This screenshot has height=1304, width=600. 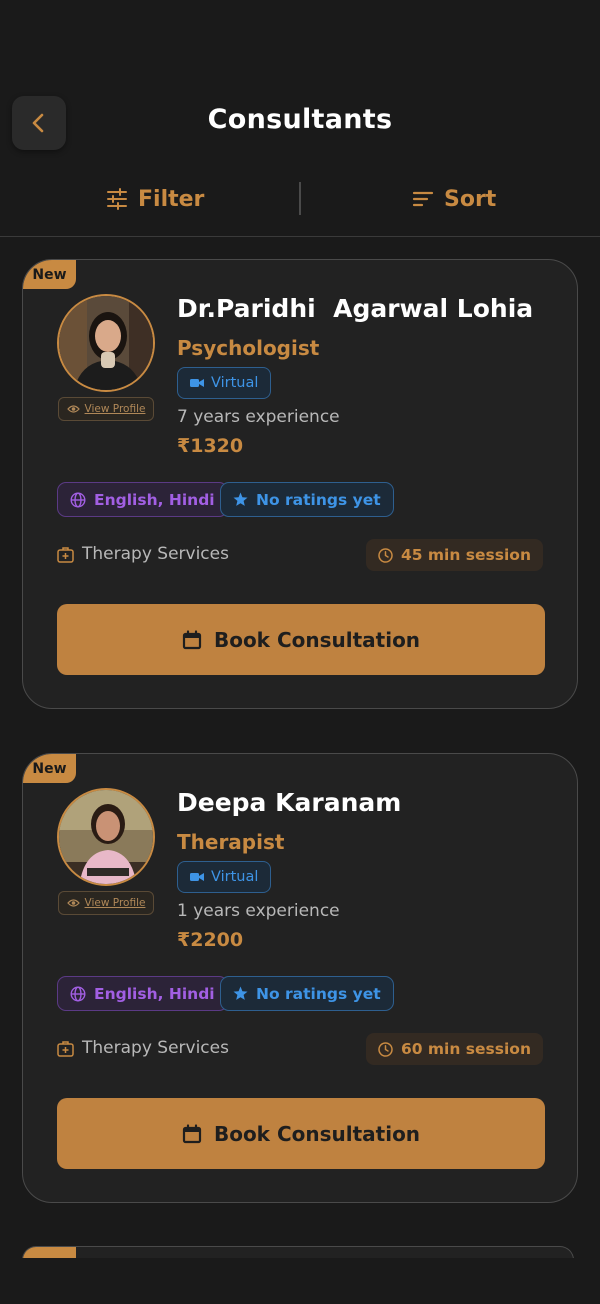 What do you see at coordinates (210, 446) in the screenshot?
I see `price: ₹1320` at bounding box center [210, 446].